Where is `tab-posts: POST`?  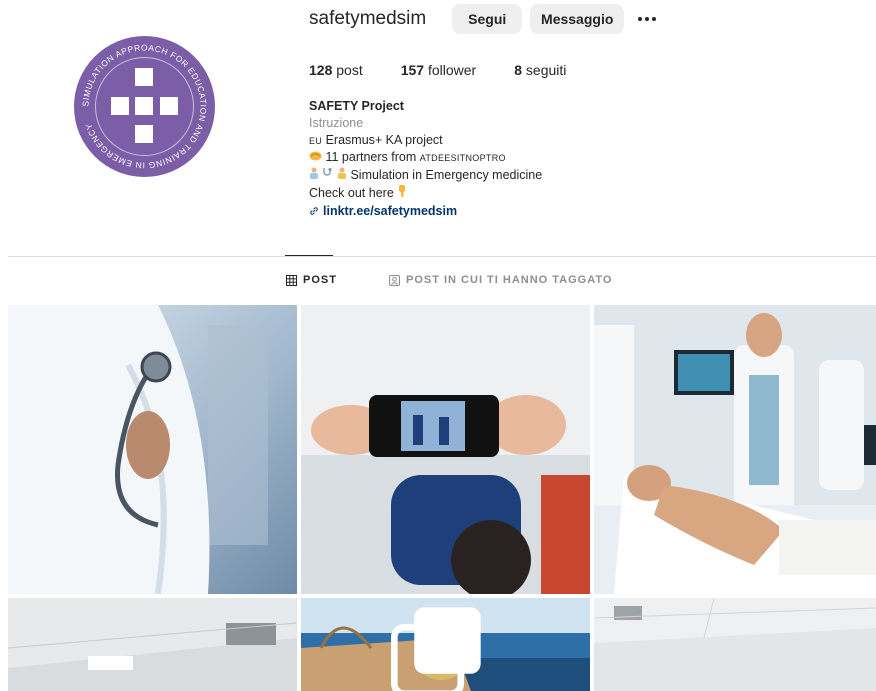
tab-posts: POST is located at coordinates (311, 280).